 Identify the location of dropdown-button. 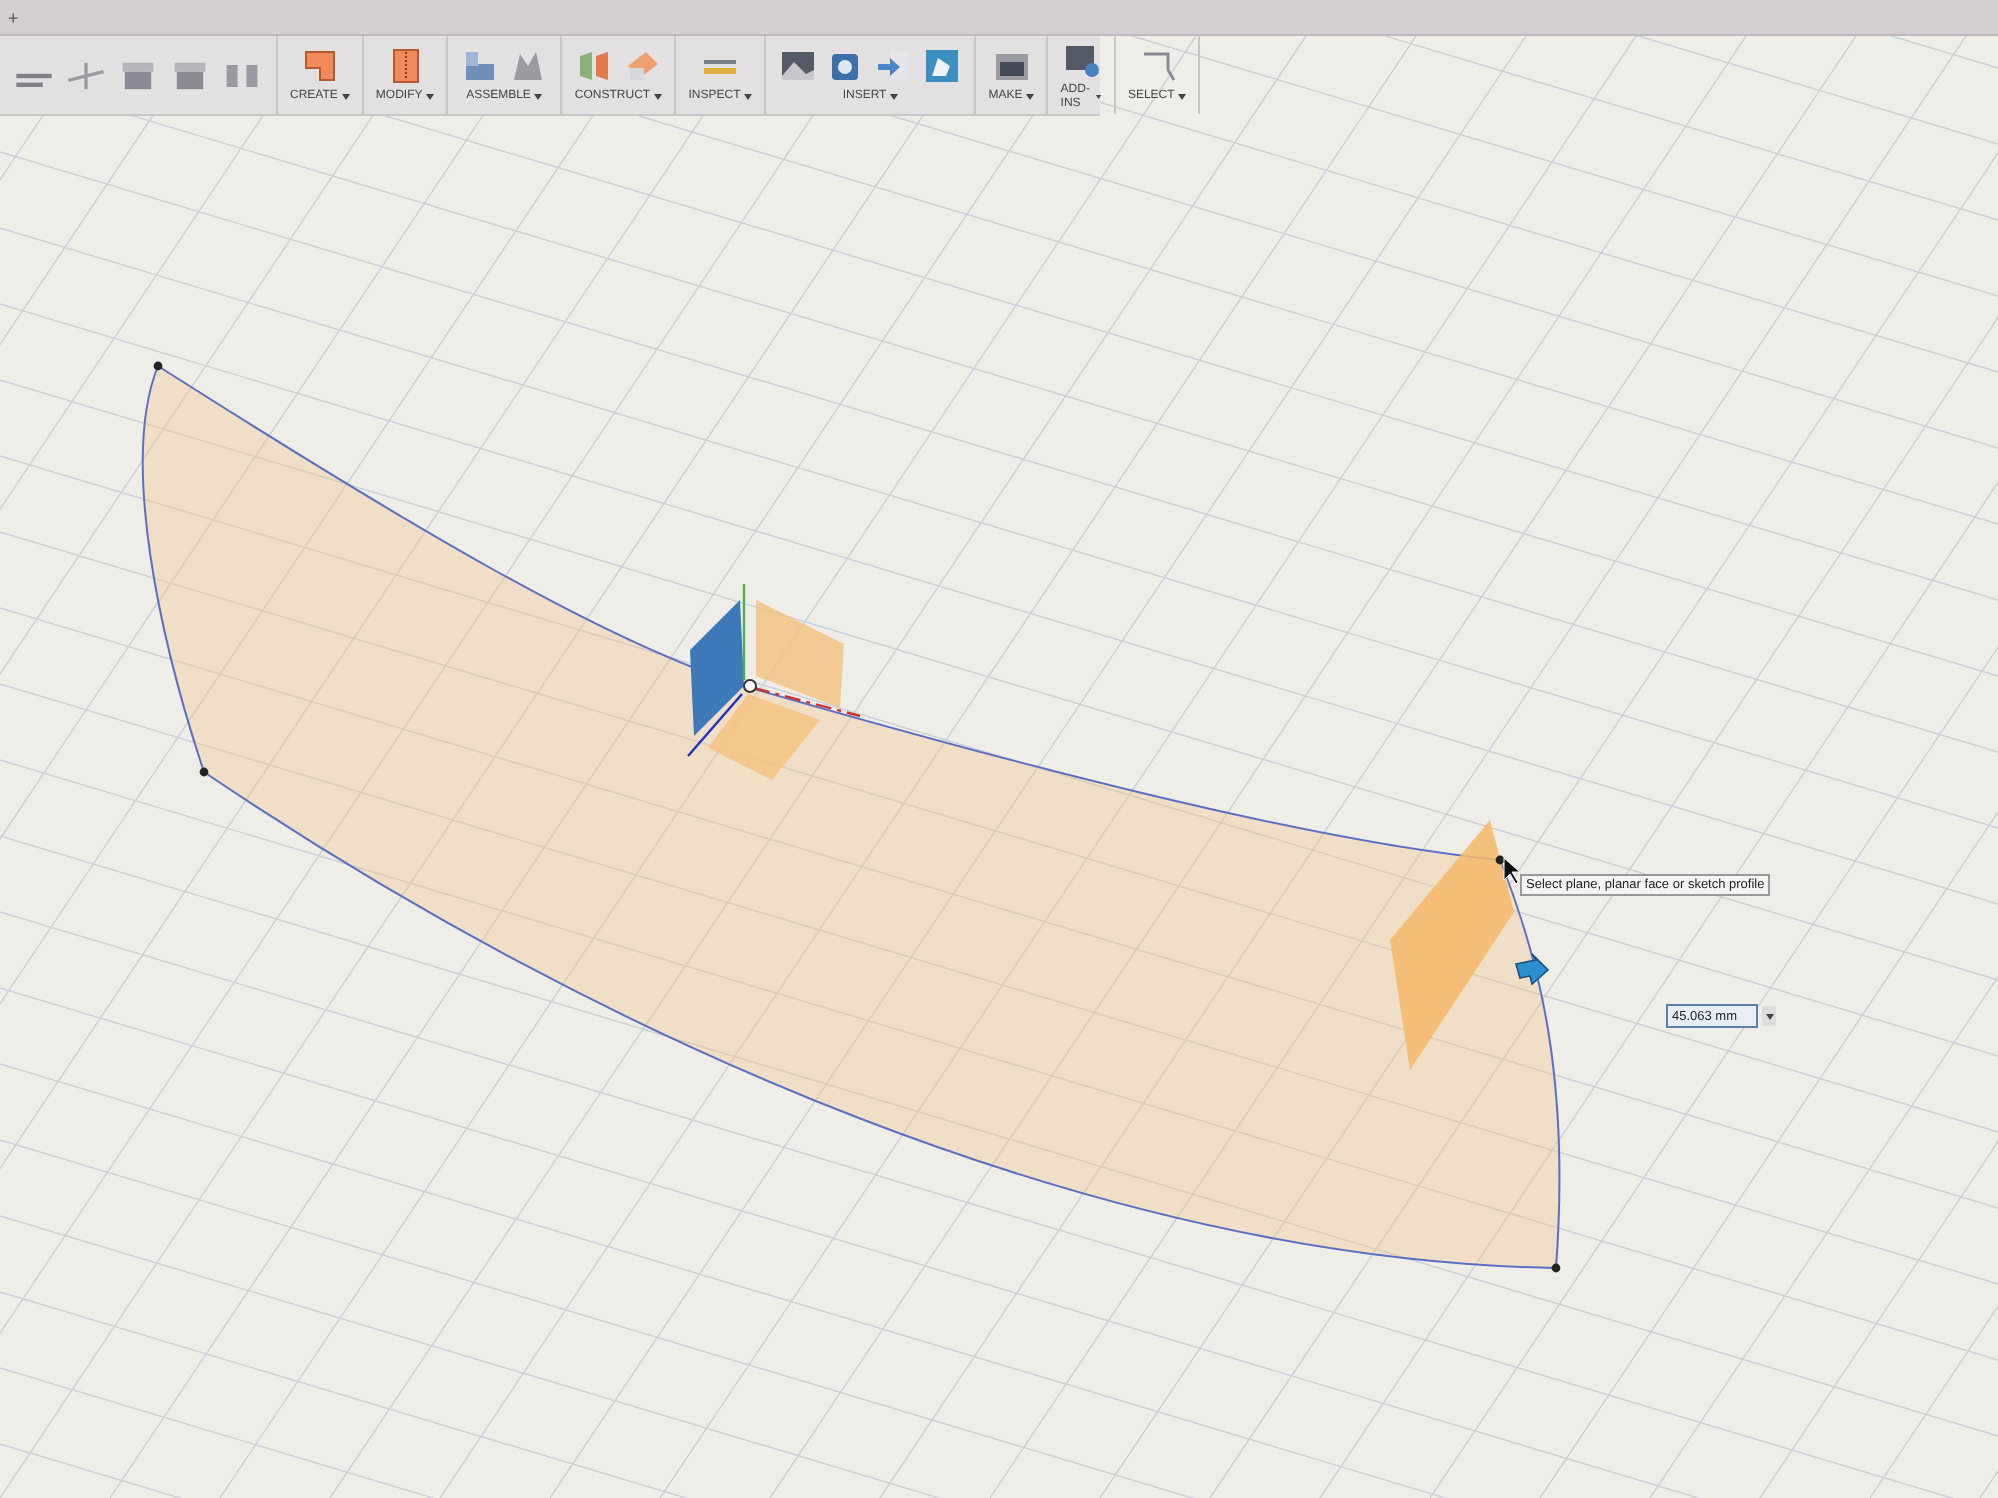
(1769, 1016).